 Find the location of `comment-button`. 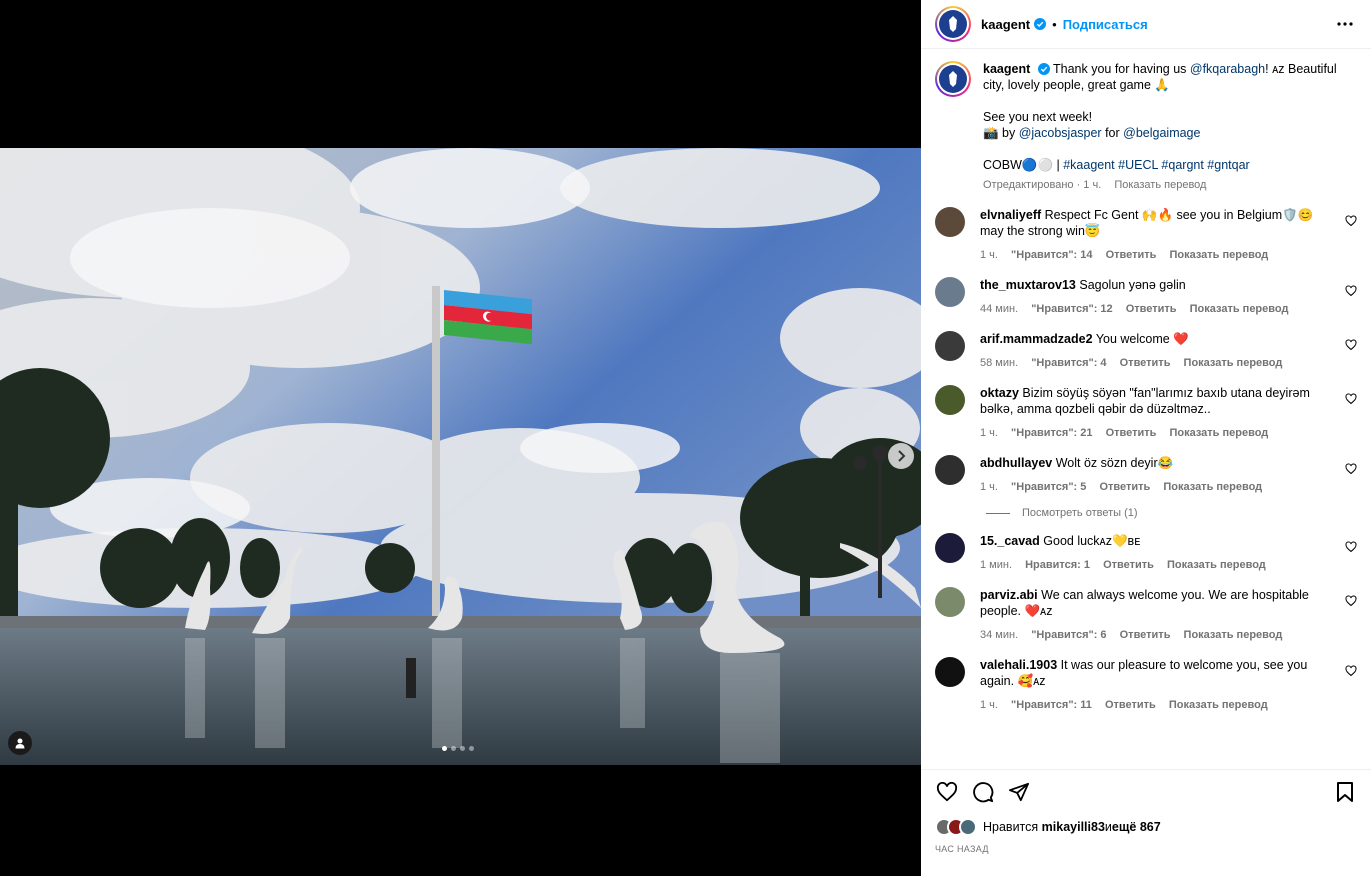

comment-button is located at coordinates (983, 792).